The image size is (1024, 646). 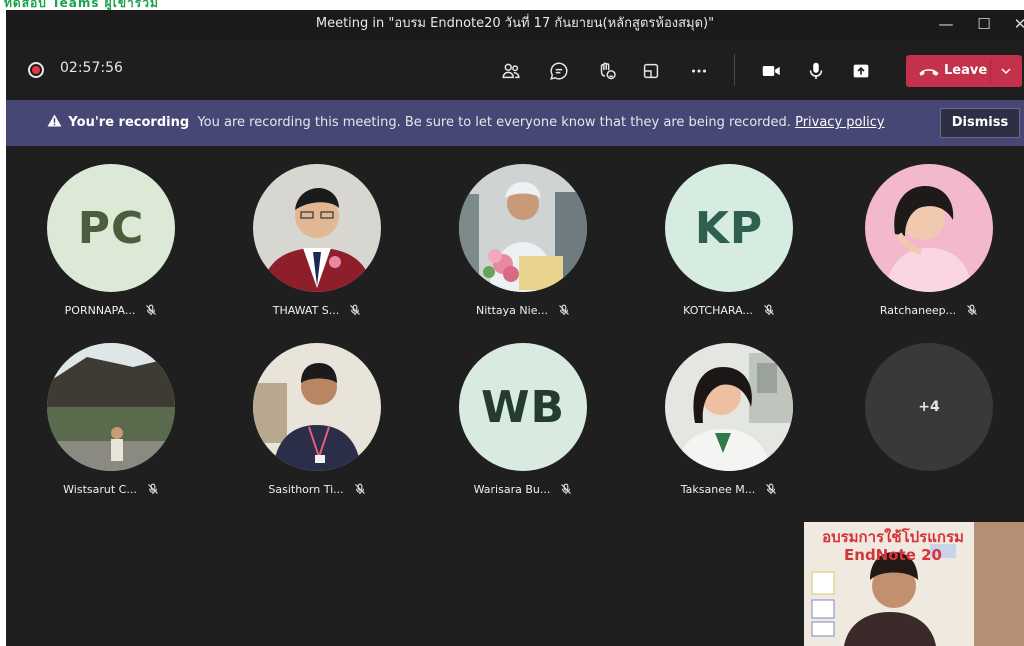 What do you see at coordinates (839, 122) in the screenshot?
I see `privacy-policy-link: Privacy policy` at bounding box center [839, 122].